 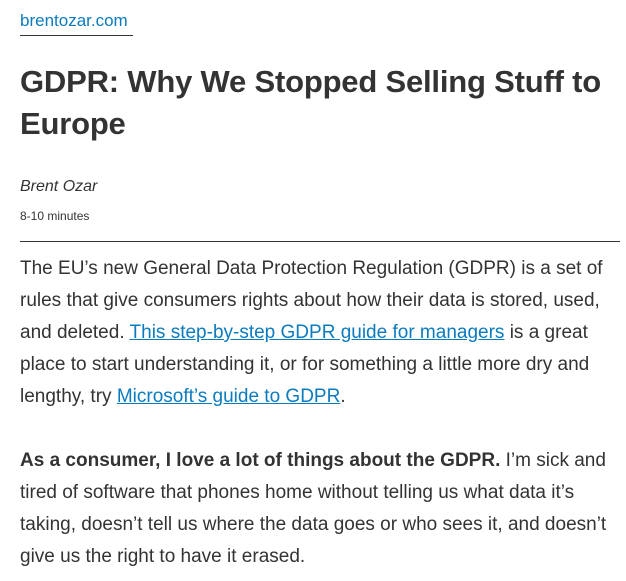 I want to click on reading-time: 8-10 minutes, so click(x=55, y=216).